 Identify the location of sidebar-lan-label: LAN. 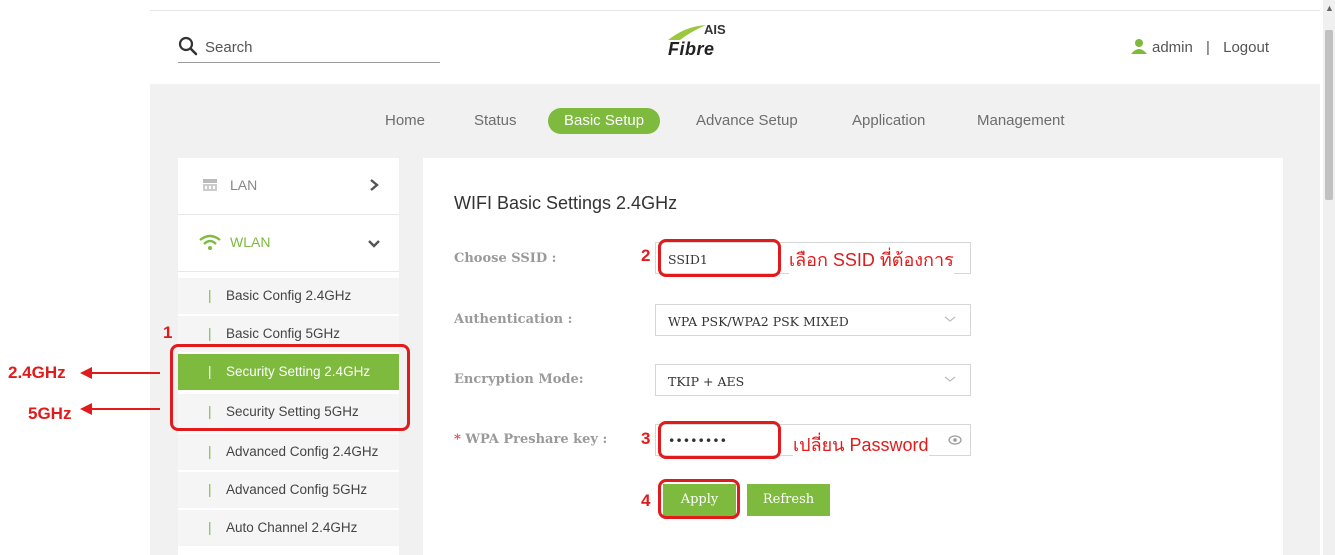
(244, 185).